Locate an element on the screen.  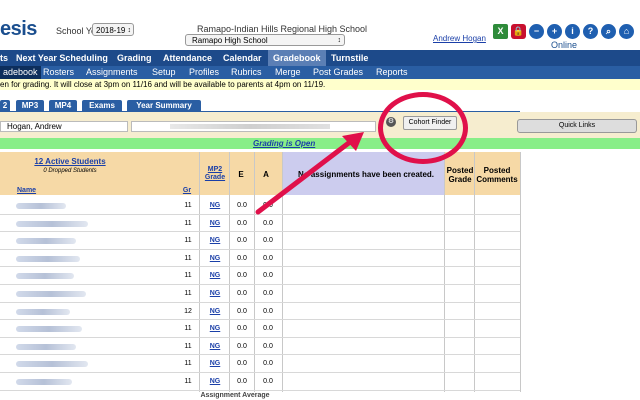
arrow-shaft is located at coordinates (304, 177).